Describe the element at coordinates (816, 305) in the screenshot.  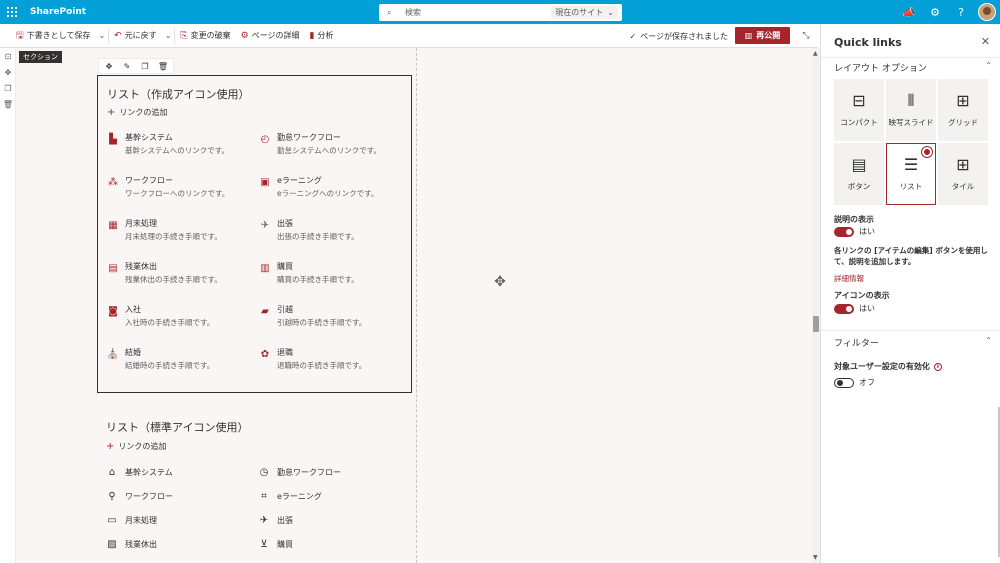
I see `canvas-scrollbar: ▲ ▼` at that location.